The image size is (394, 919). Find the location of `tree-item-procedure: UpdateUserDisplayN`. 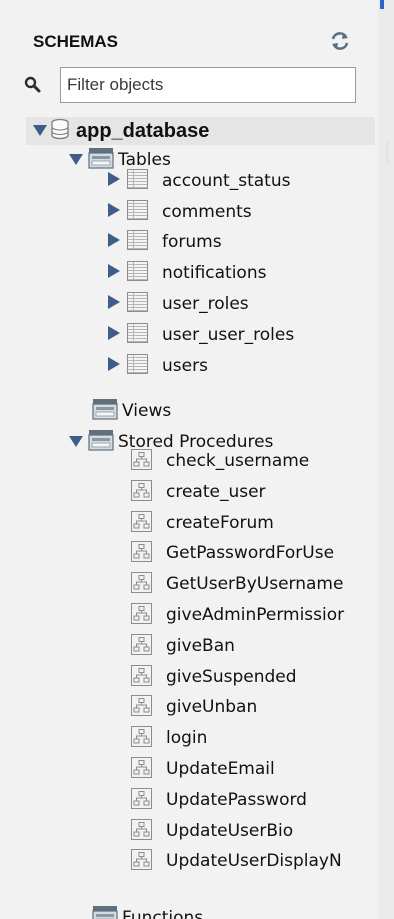

tree-item-procedure: UpdateUserDisplayN is located at coordinates (236, 861).